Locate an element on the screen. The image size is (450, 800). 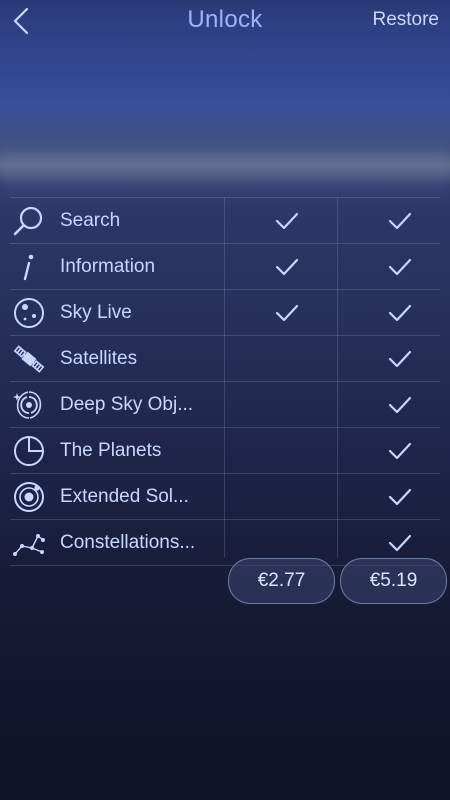
orbit-icon is located at coordinates (29, 497).